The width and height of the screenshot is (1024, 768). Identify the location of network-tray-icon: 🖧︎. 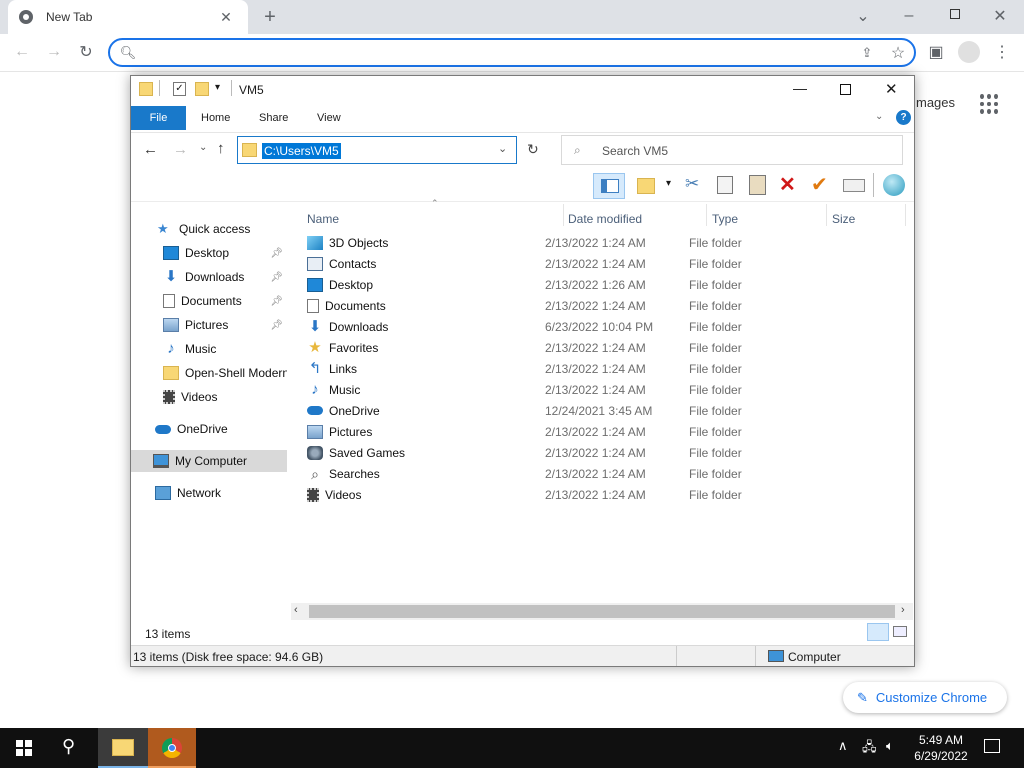
(869, 749).